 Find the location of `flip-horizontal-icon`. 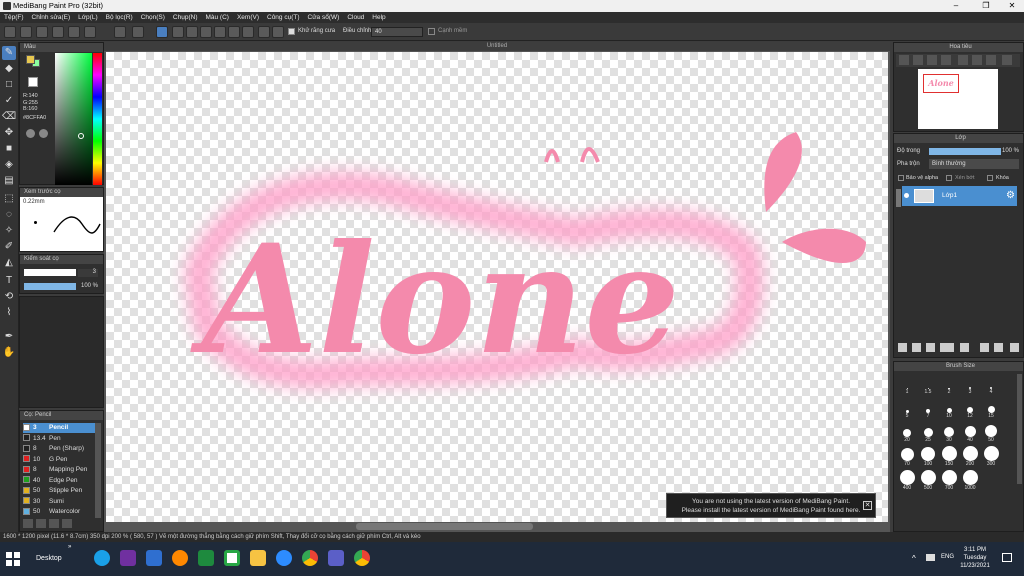

flip-horizontal-icon is located at coordinates (1007, 60).